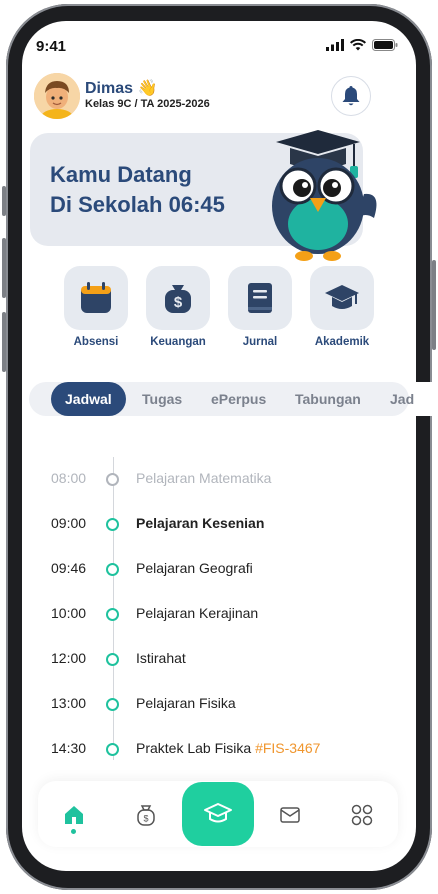 Image resolution: width=438 pixels, height=894 pixels. Describe the element at coordinates (161, 658) in the screenshot. I see `schedule-label: Istirahat` at that location.